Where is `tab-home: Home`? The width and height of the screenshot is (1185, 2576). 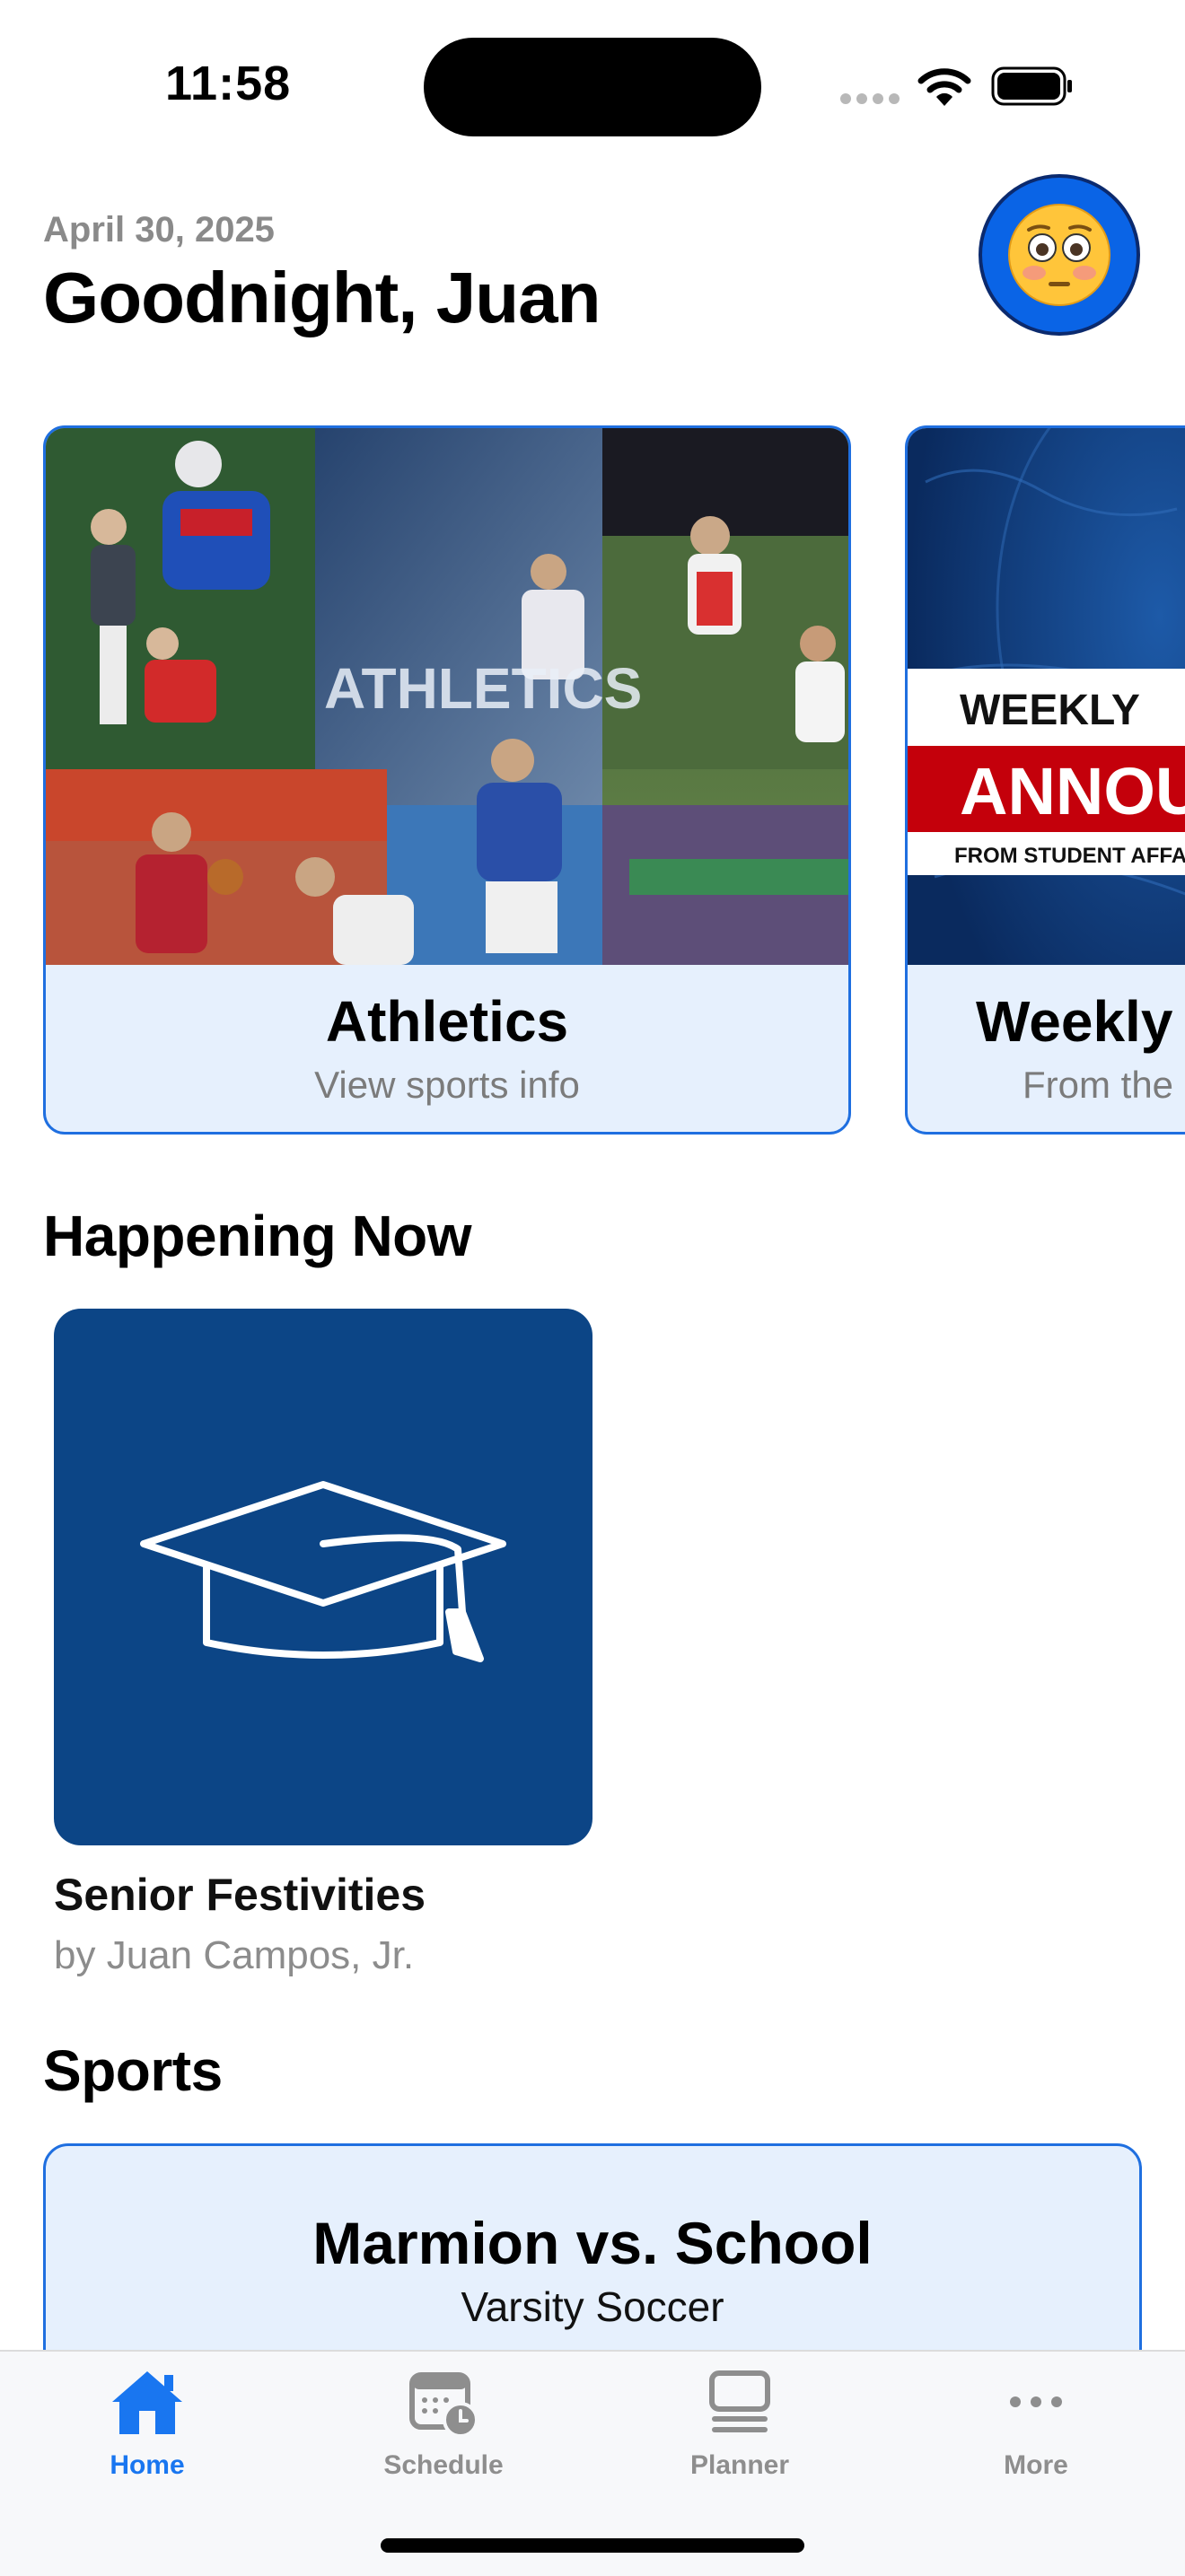 tab-home: Home is located at coordinates (147, 2429).